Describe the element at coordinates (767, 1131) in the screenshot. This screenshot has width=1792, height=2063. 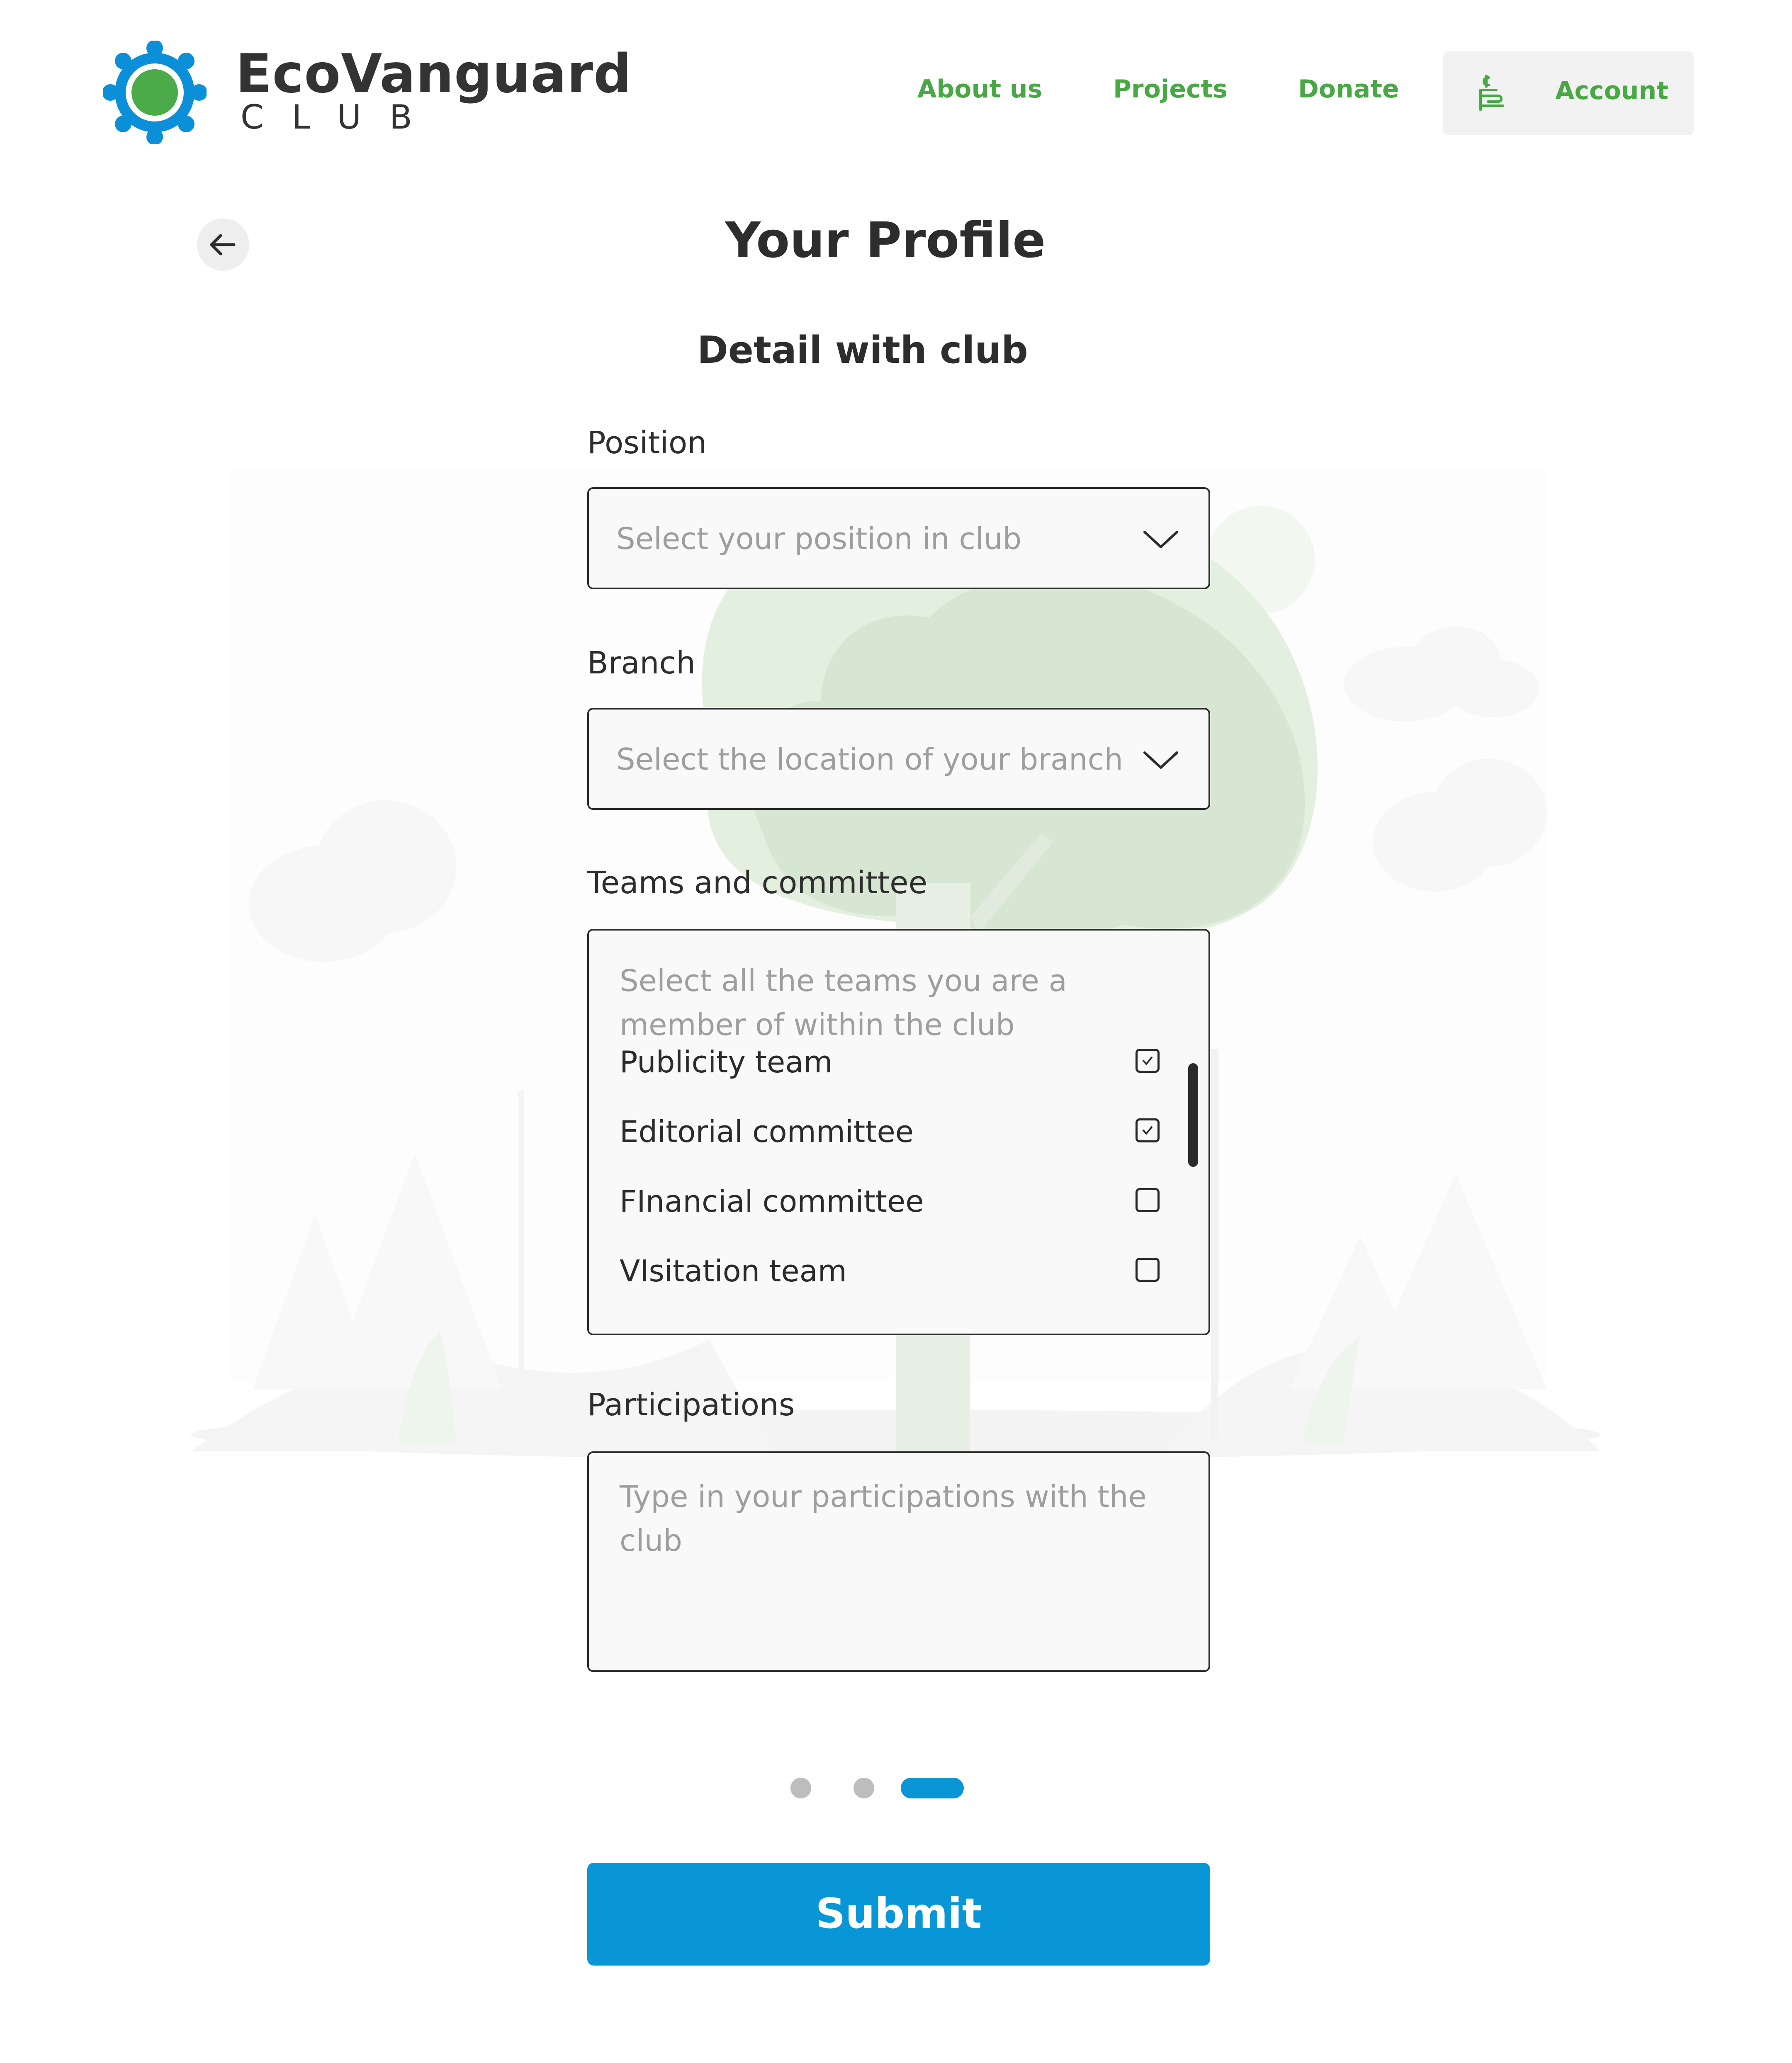
I see `team-option-label: Editorial committee` at that location.